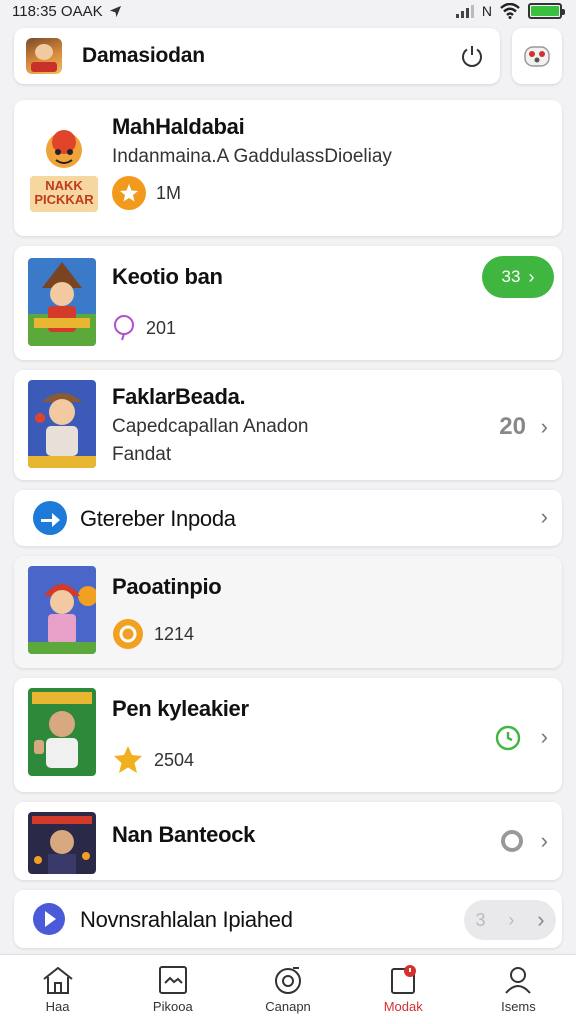  What do you see at coordinates (44, 56) in the screenshot?
I see `app-avatar` at bounding box center [44, 56].